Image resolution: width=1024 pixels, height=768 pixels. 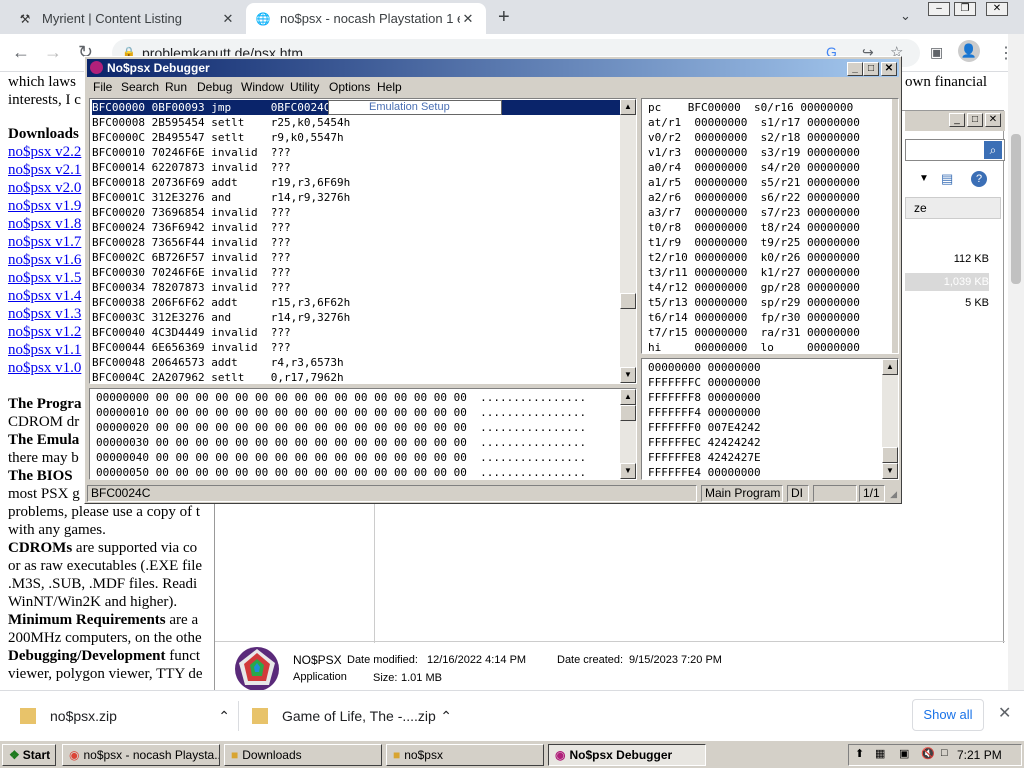 I want to click on memory-scrollbar: ▲ ▼, so click(x=628, y=434).